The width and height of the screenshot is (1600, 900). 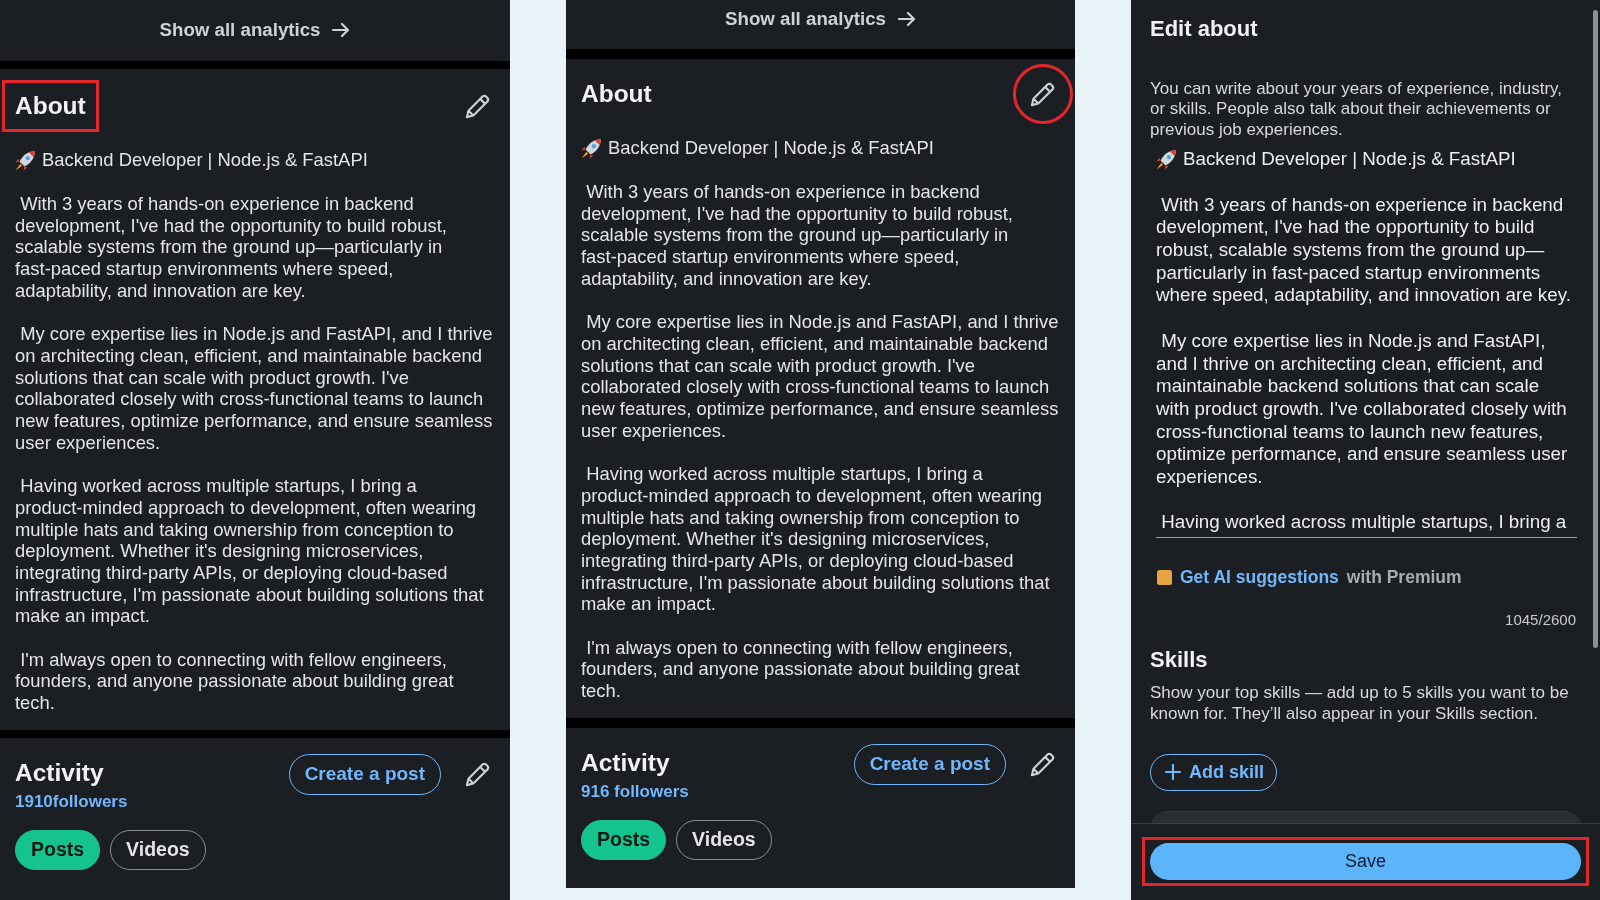 What do you see at coordinates (1259, 577) in the screenshot?
I see `ai-suggestions-link: Get AI suggestions` at bounding box center [1259, 577].